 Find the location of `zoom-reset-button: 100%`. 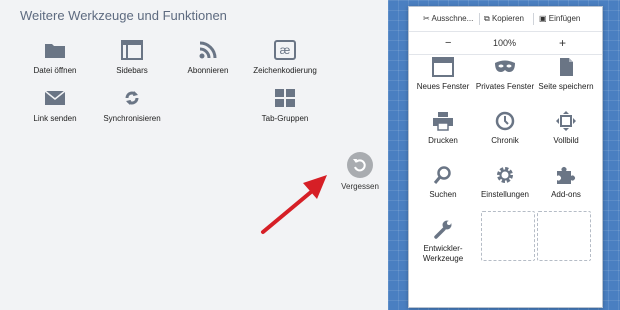

zoom-reset-button: 100% is located at coordinates (504, 43).